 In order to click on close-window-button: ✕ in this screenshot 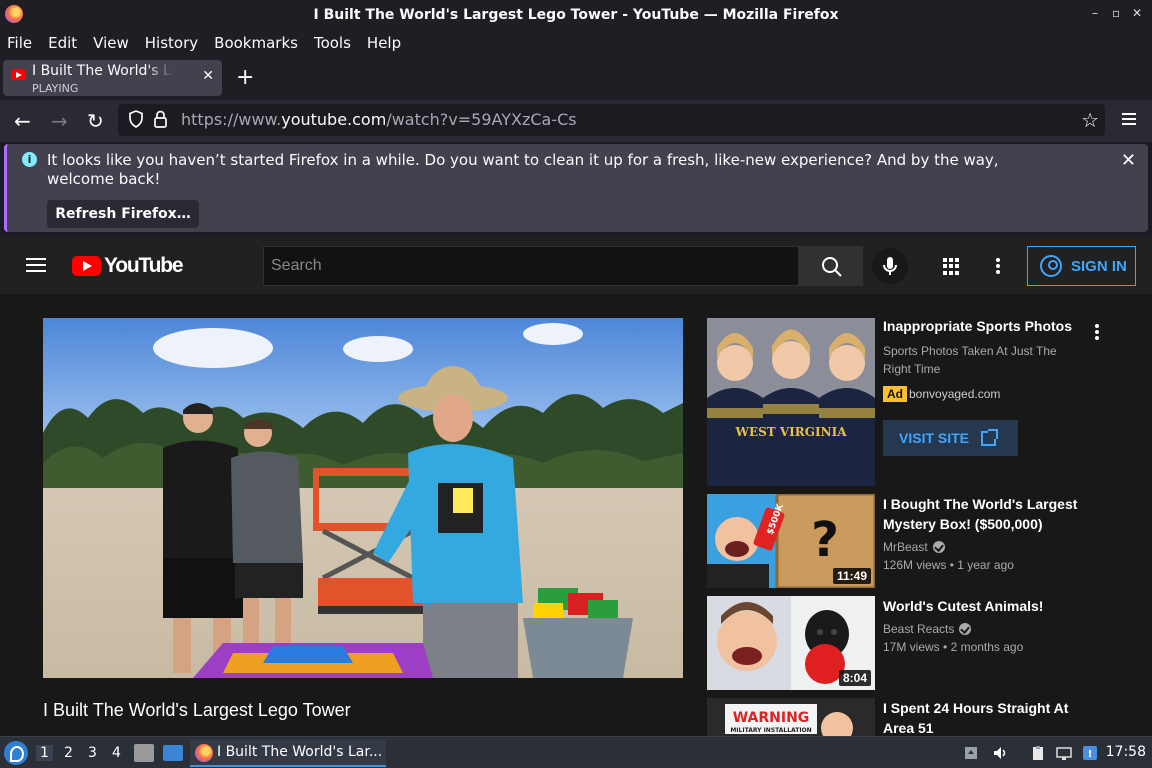, I will do `click(1137, 13)`.